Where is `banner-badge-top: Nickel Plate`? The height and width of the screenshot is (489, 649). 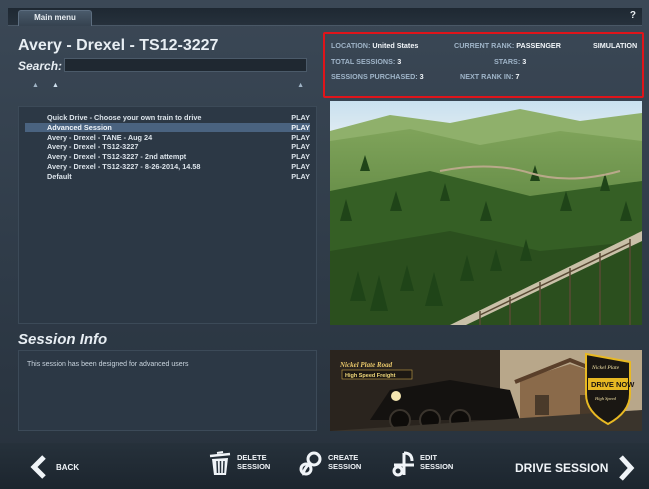
banner-badge-top: Nickel Plate is located at coordinates (605, 368).